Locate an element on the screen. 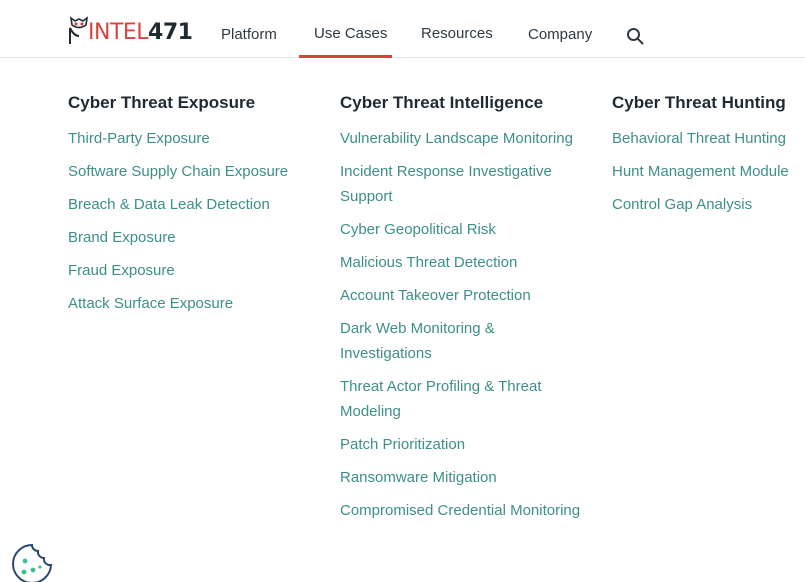 This screenshot has width=805, height=582. column-title: Cyber Threat Hunting is located at coordinates (699, 102).